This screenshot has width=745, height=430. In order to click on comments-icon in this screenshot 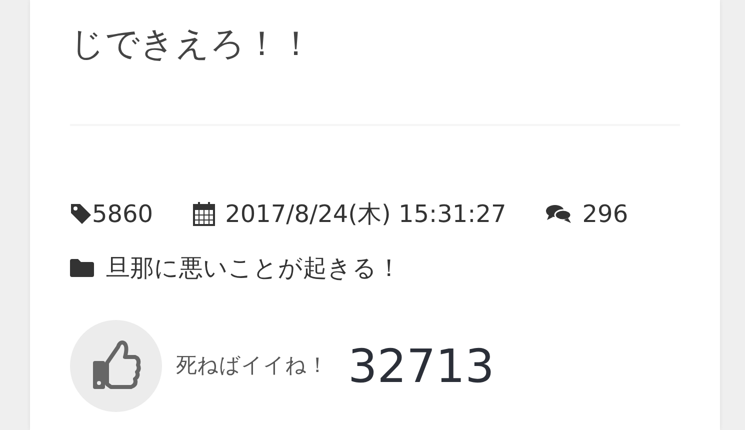, I will do `click(559, 214)`.